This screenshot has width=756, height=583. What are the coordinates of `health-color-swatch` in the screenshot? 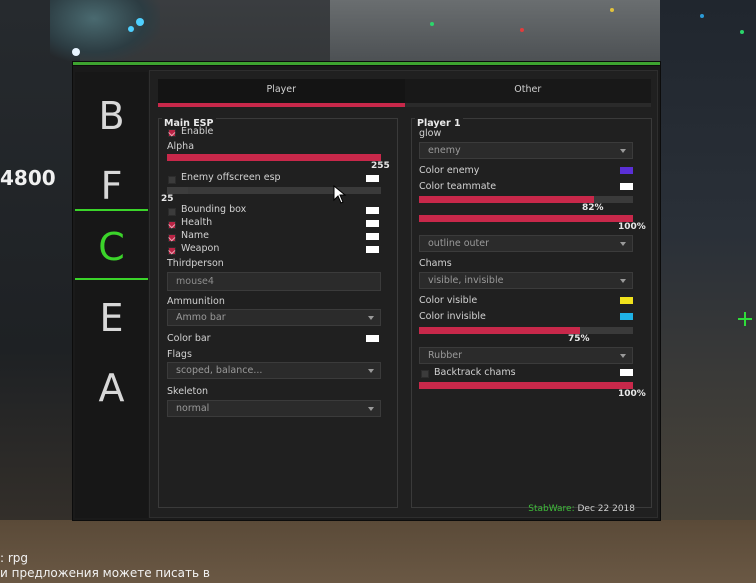 It's located at (372, 223).